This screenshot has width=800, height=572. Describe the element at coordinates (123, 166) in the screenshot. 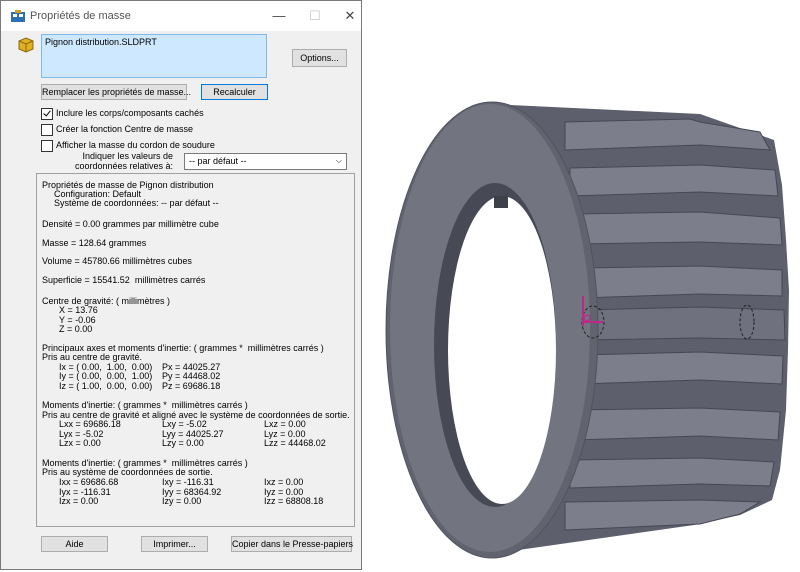

I see `coordinate-label-line2: coordonnées relatives à:` at that location.